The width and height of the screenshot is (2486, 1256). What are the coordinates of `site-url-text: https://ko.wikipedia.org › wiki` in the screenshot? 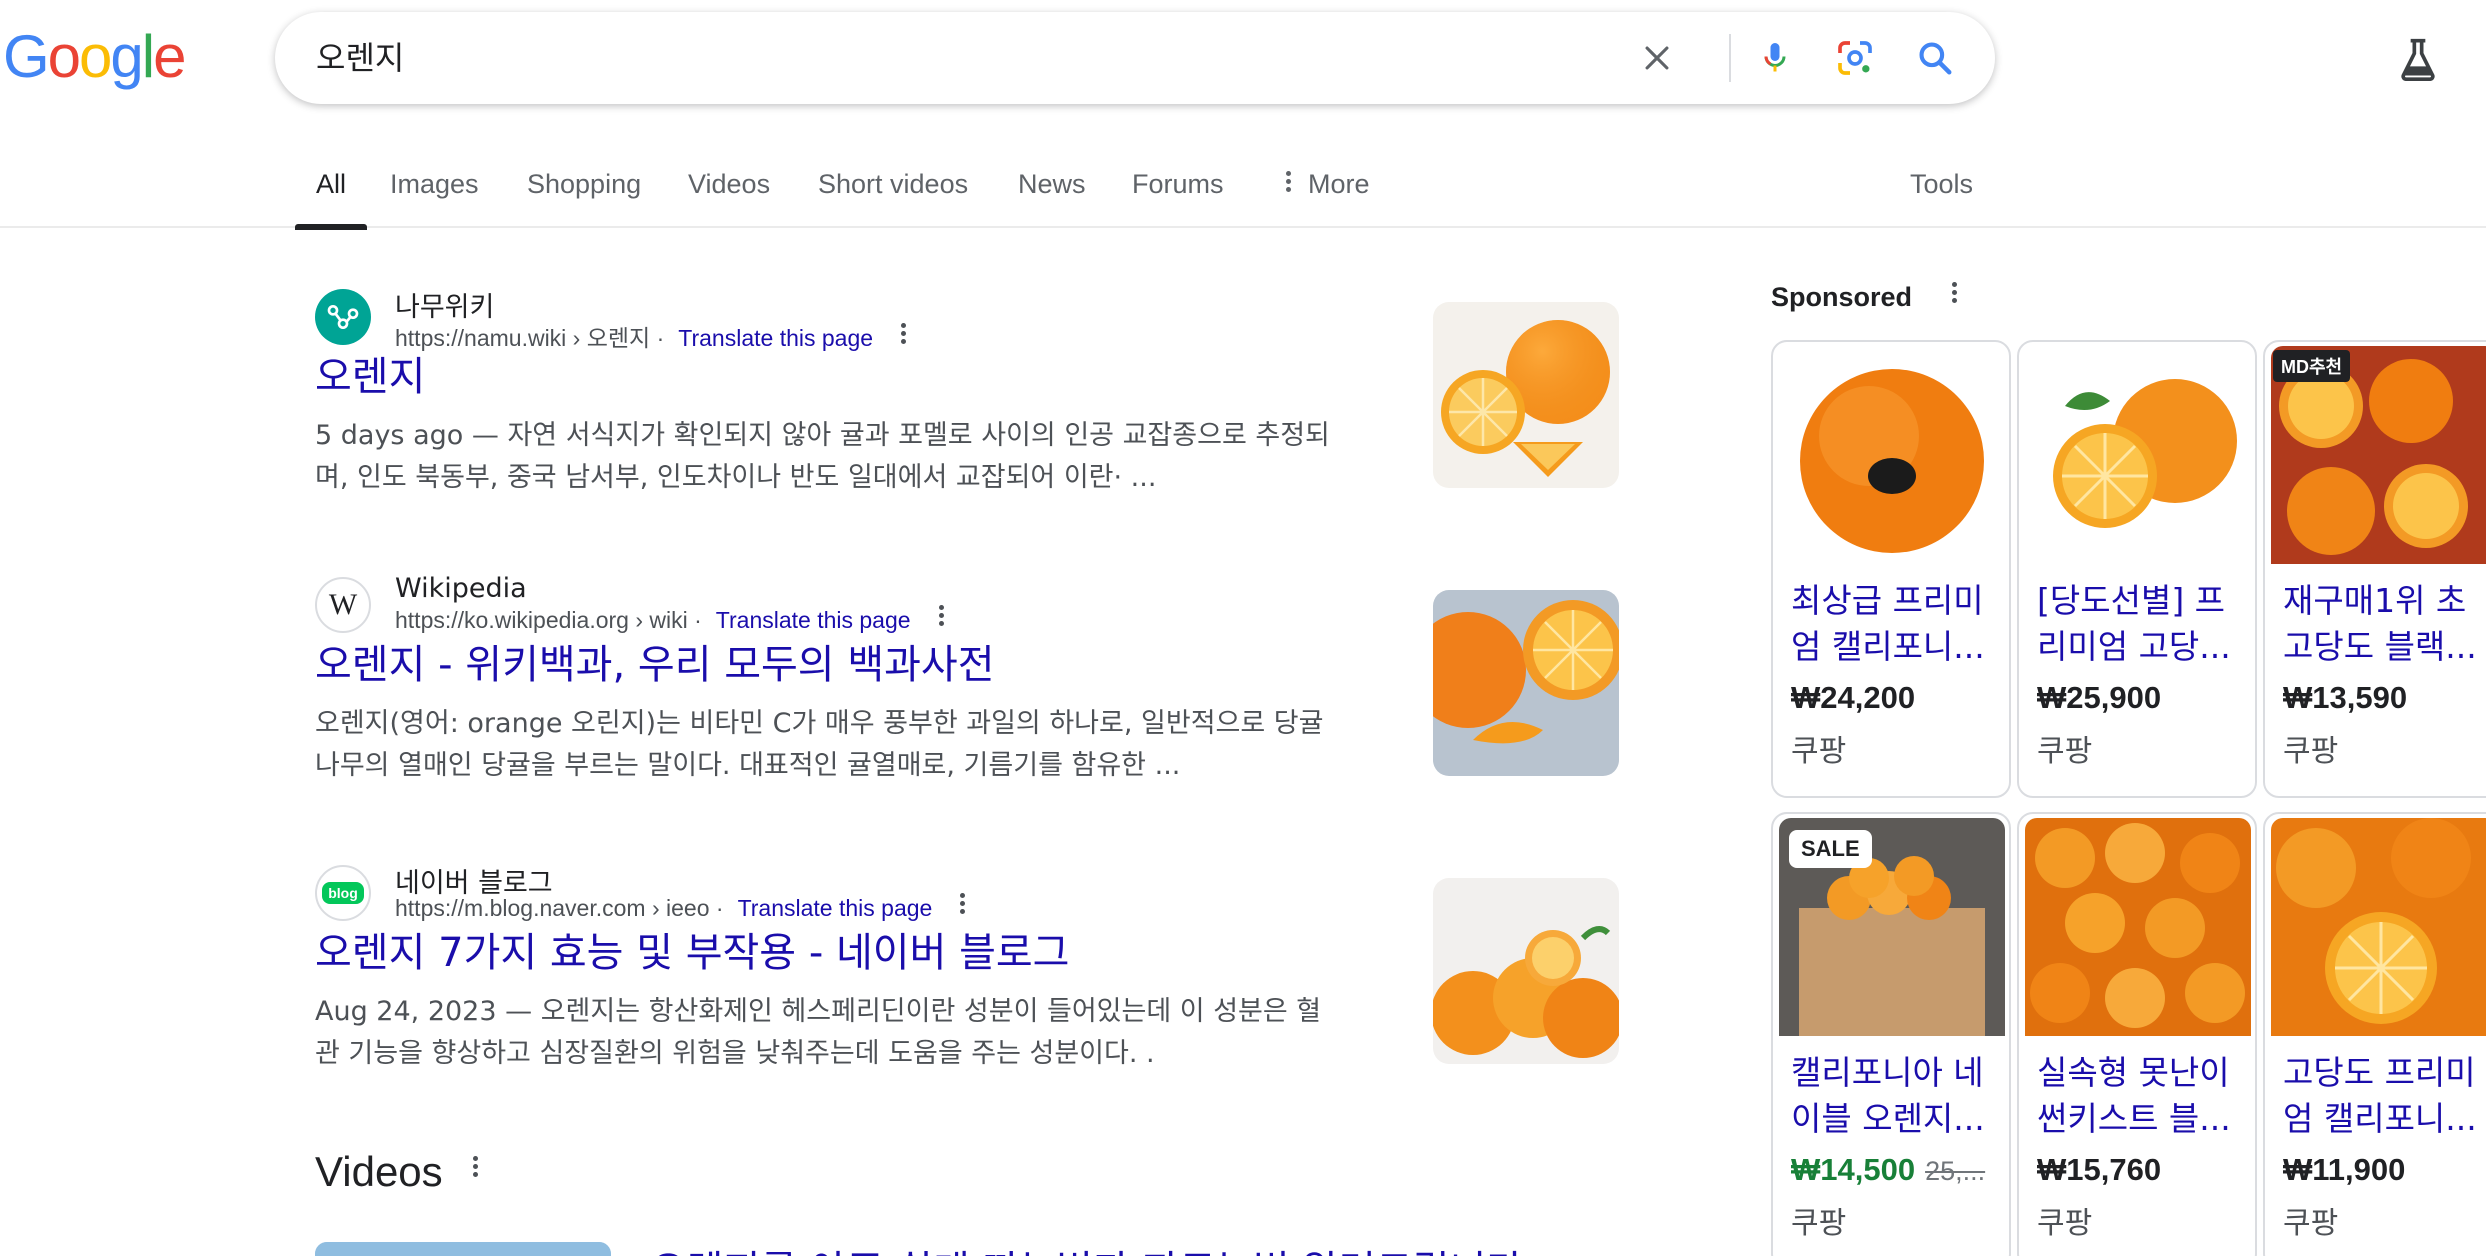 It's located at (541, 620).